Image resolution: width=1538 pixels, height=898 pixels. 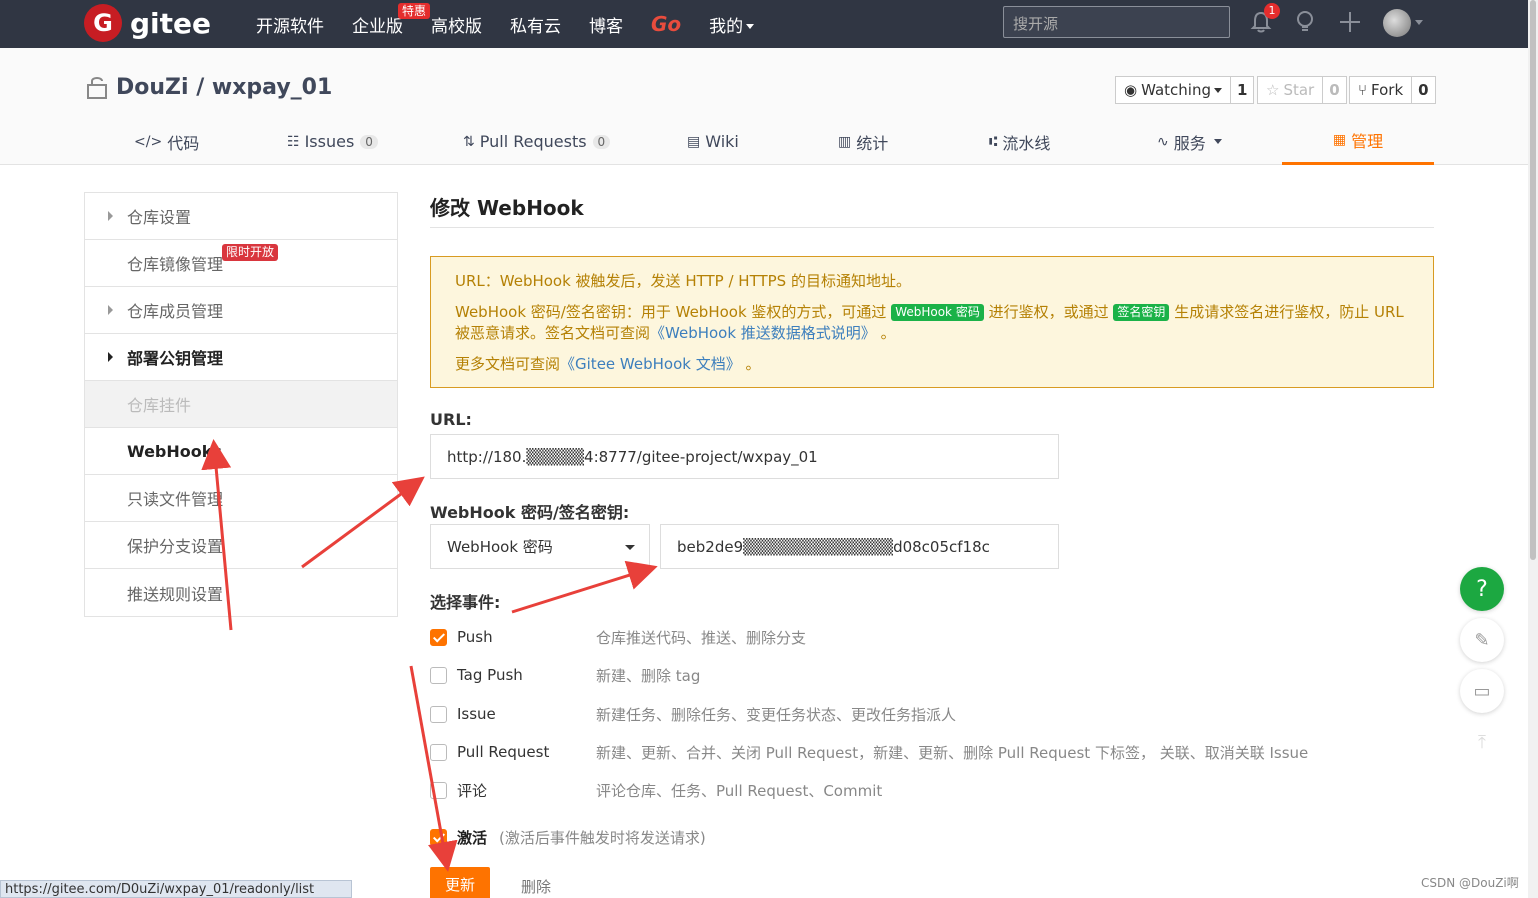 What do you see at coordinates (859, 546) in the screenshot?
I see `secret-input: beb2de9▒▒▒▒▒▒▒▒▒▒▒▒▒d08c05cf18c` at bounding box center [859, 546].